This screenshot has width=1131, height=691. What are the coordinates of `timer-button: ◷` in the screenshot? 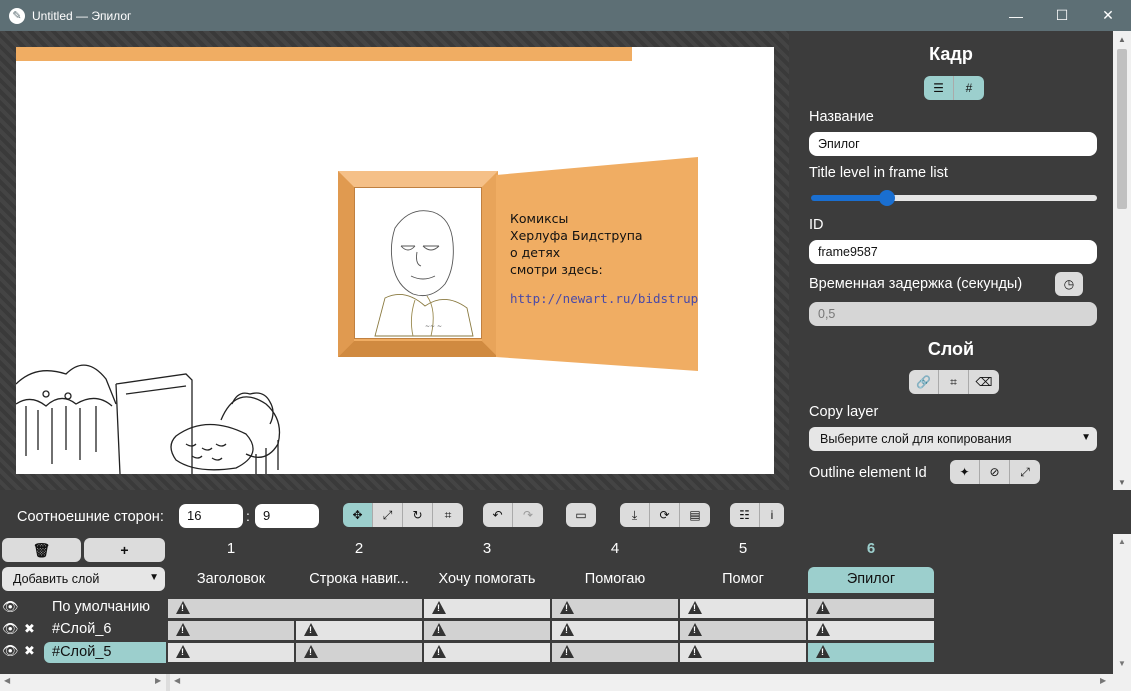 It's located at (1069, 284).